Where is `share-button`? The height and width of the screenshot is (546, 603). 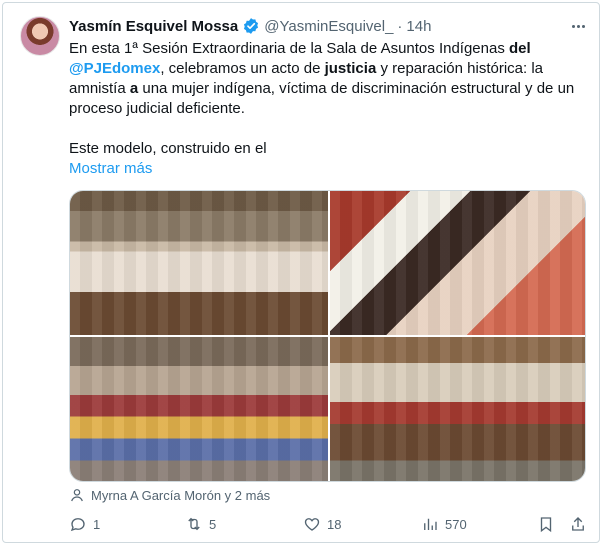 share-button is located at coordinates (578, 524).